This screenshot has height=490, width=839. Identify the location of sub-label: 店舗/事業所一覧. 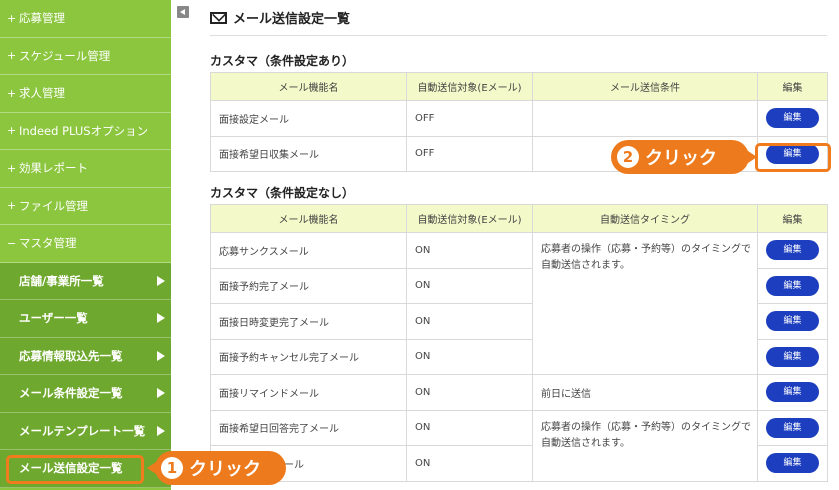
(61, 280).